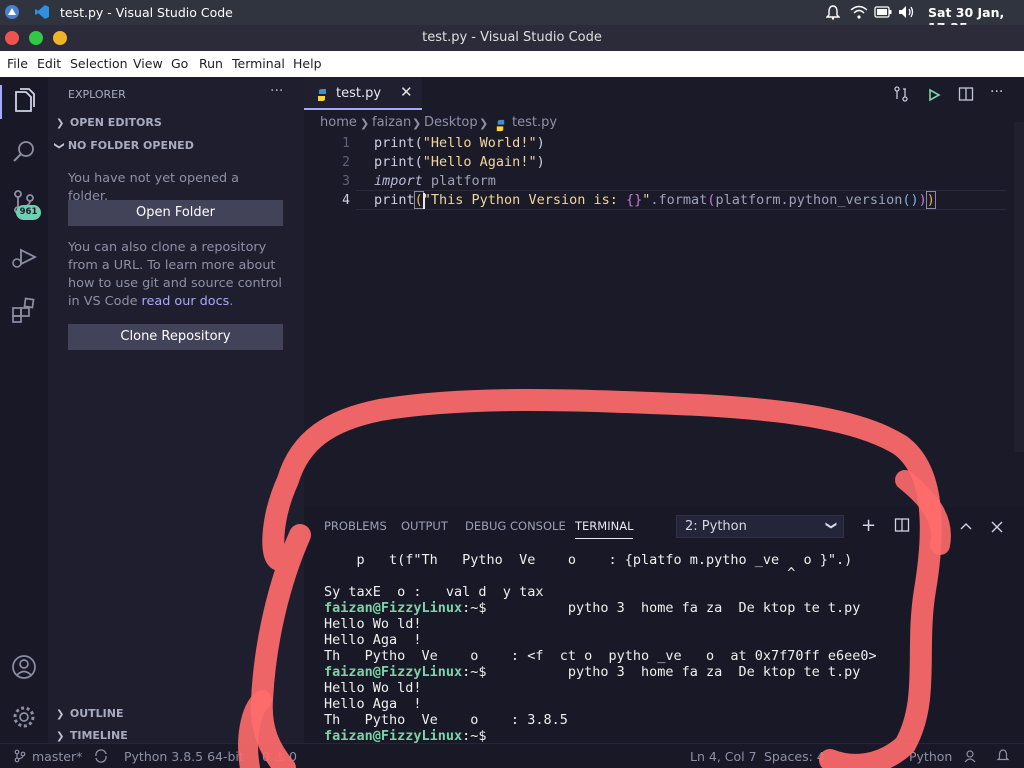 Image resolution: width=1024 pixels, height=768 pixels. Describe the element at coordinates (24, 101) in the screenshot. I see `explorer-icon` at that location.